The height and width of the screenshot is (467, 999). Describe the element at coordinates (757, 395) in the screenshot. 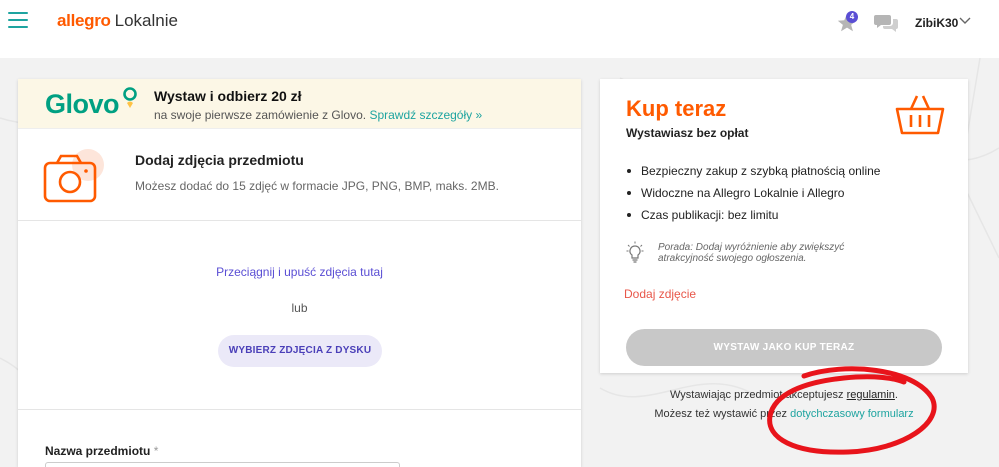

I see `terms-prefix: Wystawiając przedmiot akceptujesz` at that location.